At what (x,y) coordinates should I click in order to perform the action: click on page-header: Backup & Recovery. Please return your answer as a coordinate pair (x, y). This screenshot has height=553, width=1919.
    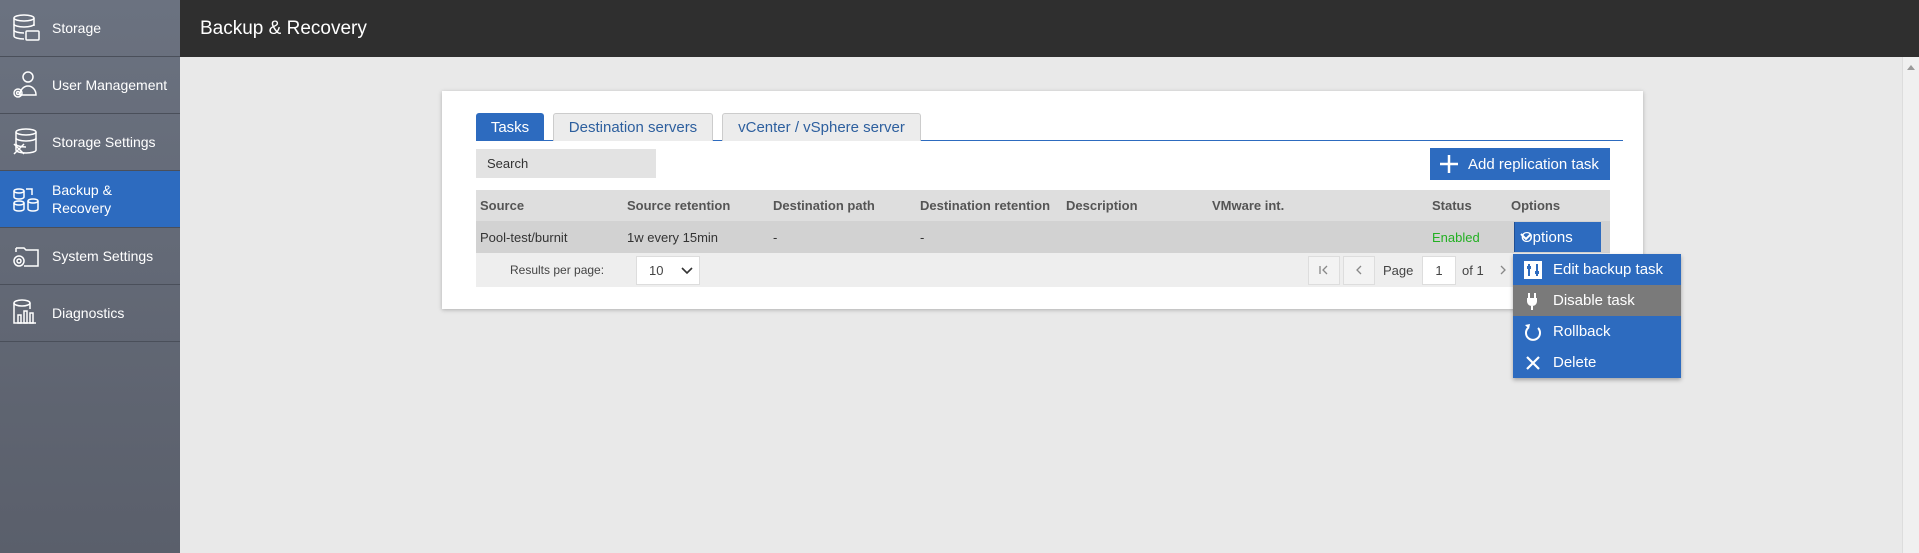
    Looking at the image, I should click on (1049, 28).